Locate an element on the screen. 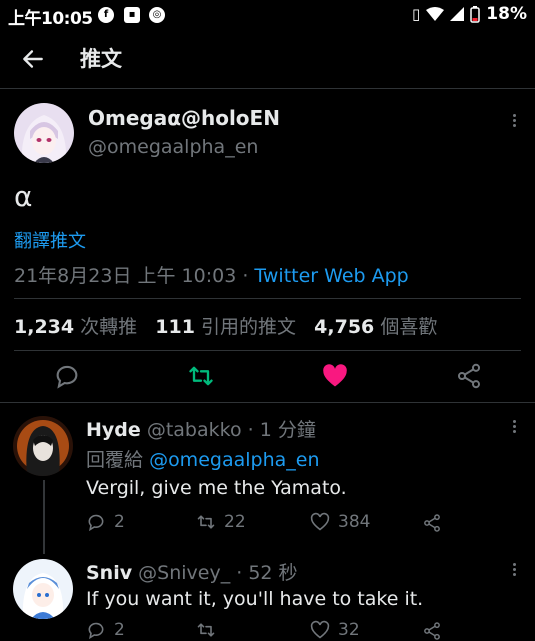 The height and width of the screenshot is (641, 535). share-icon is located at coordinates (469, 376).